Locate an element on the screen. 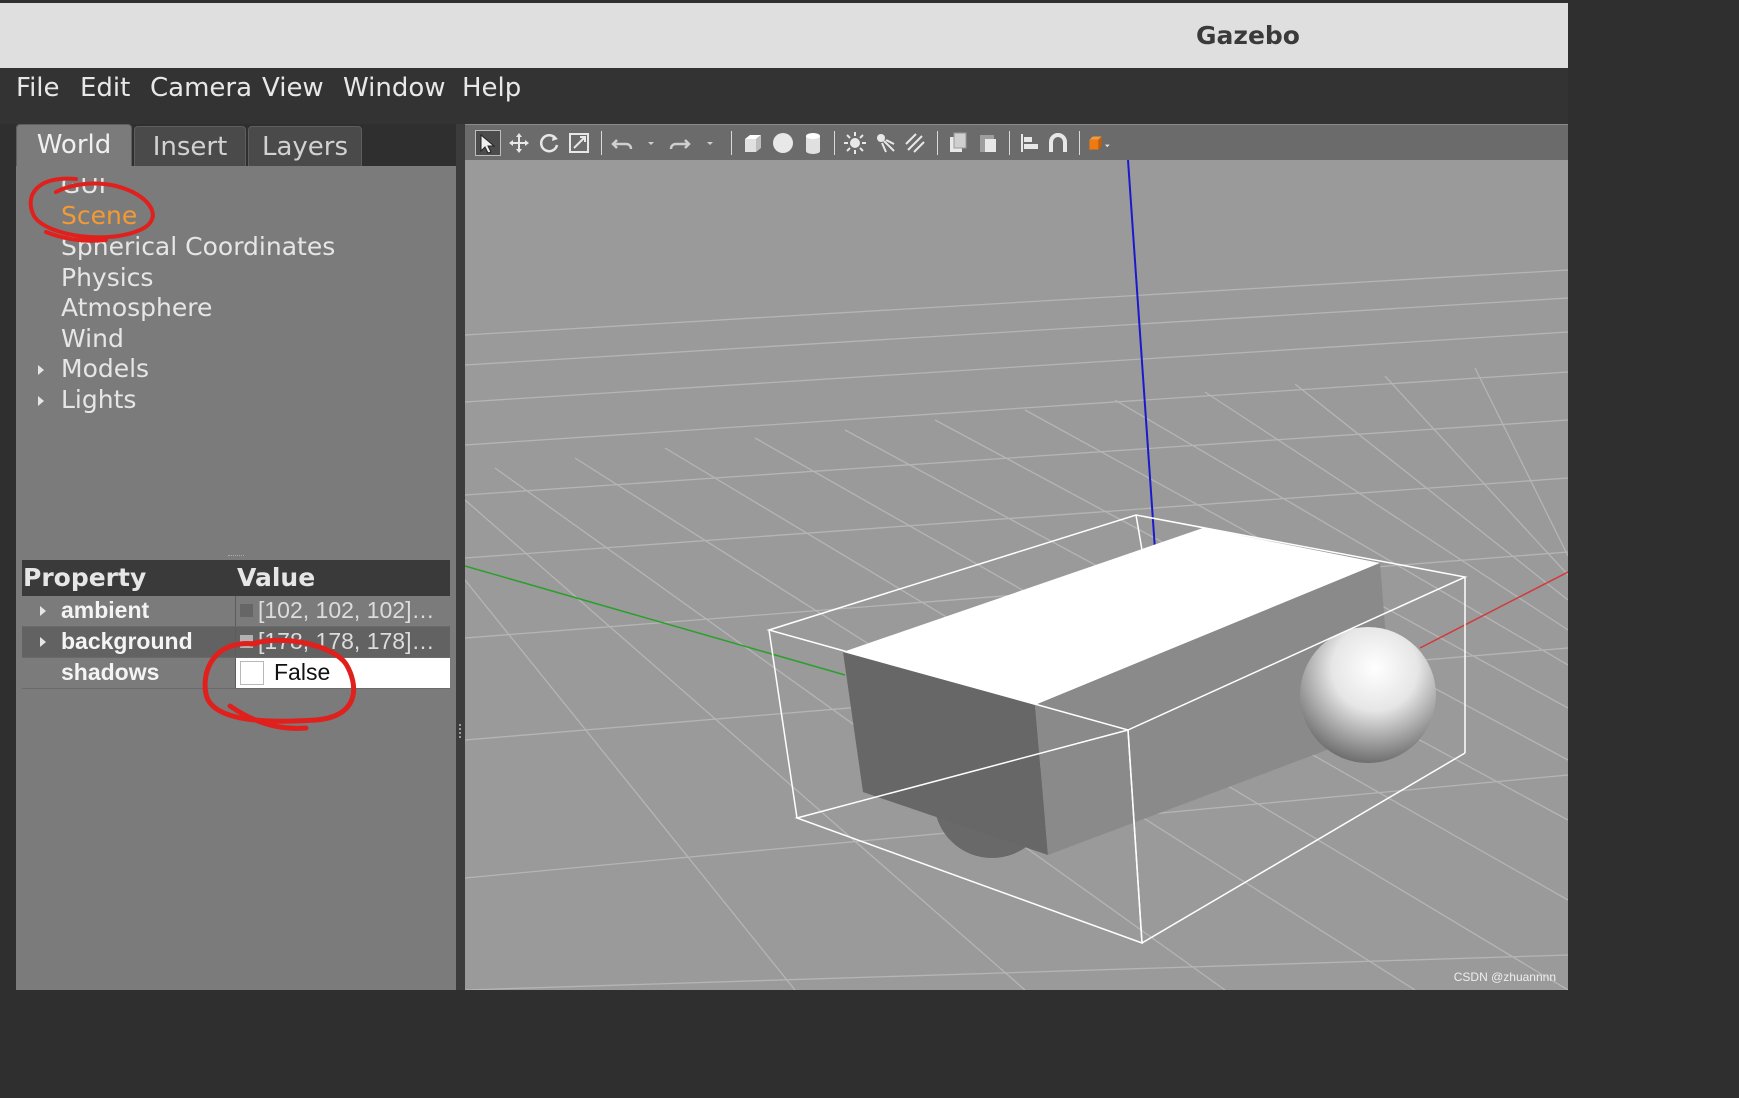  menubar: File Edit Camera View Window Help is located at coordinates (784, 96).